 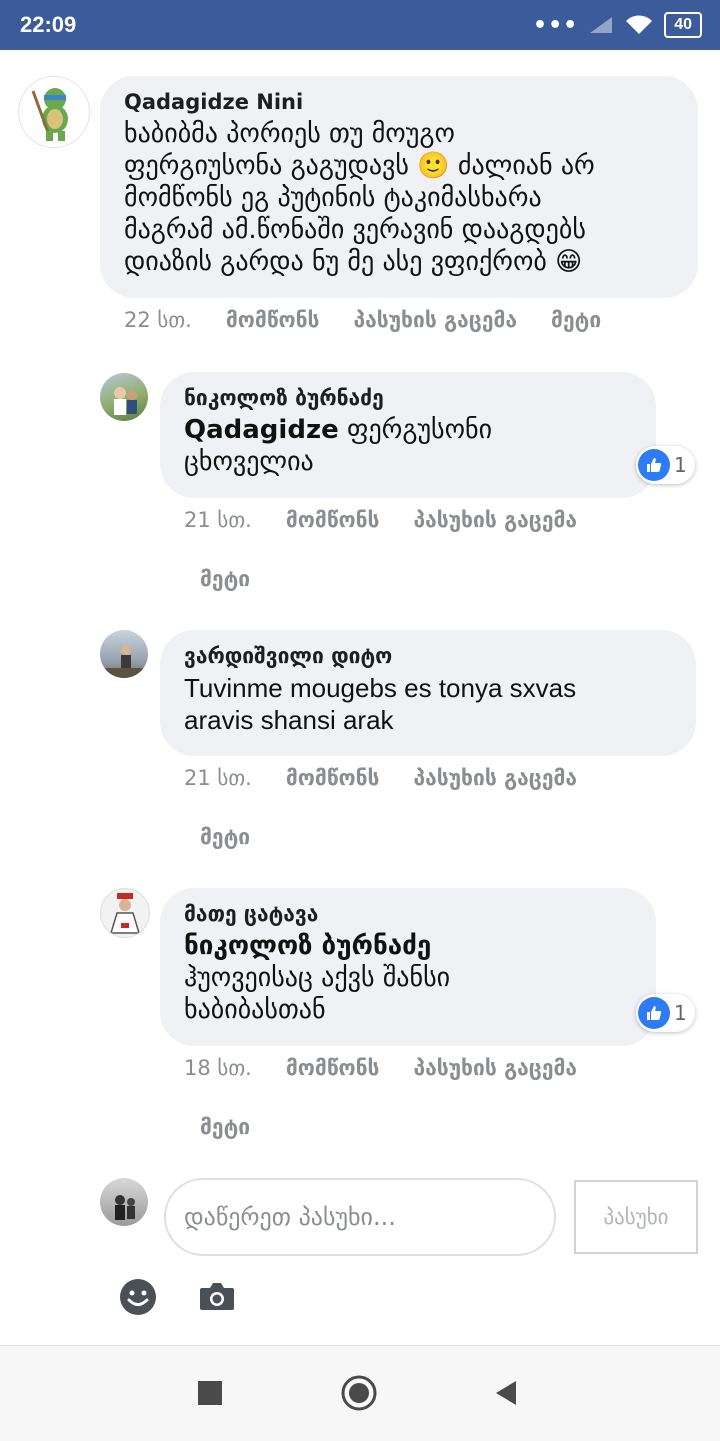 I want to click on signal-icon, so click(x=601, y=25).